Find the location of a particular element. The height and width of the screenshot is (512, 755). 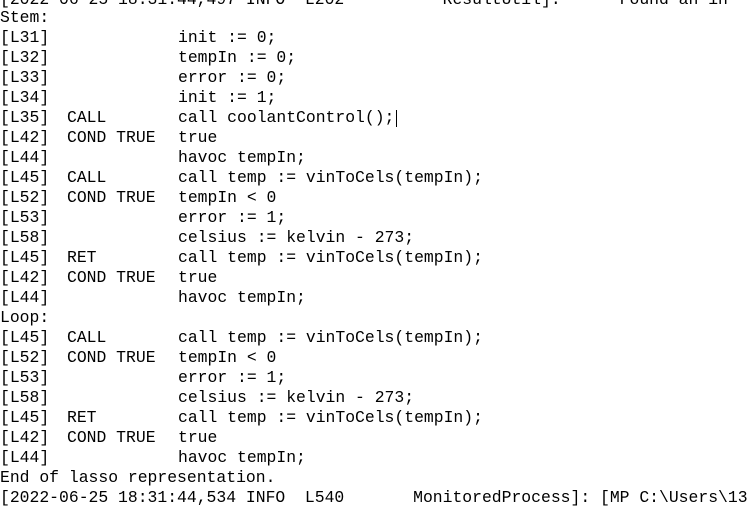

trace-statement: init := 1; is located at coordinates (227, 97).